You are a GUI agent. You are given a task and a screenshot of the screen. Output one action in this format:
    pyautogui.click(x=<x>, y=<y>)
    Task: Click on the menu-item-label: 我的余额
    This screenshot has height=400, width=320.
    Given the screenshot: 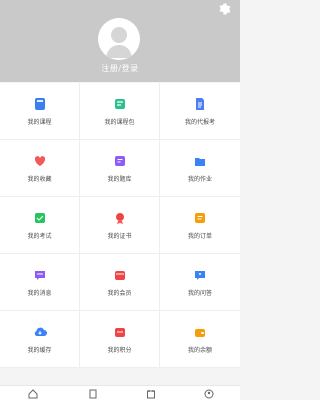 What is the action you would take?
    pyautogui.click(x=199, y=350)
    